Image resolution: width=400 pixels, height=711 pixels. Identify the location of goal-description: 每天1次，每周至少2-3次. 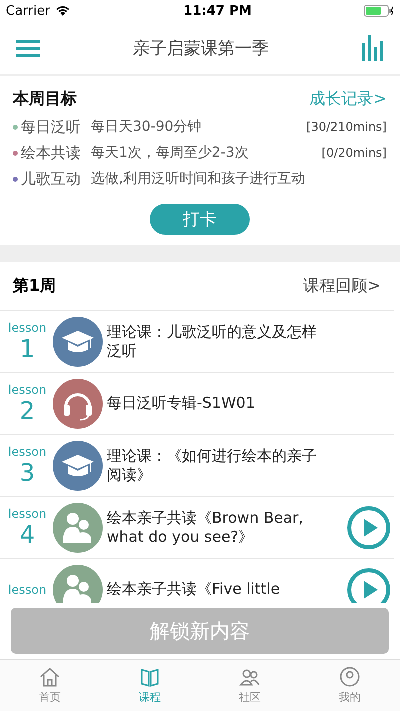
(170, 153).